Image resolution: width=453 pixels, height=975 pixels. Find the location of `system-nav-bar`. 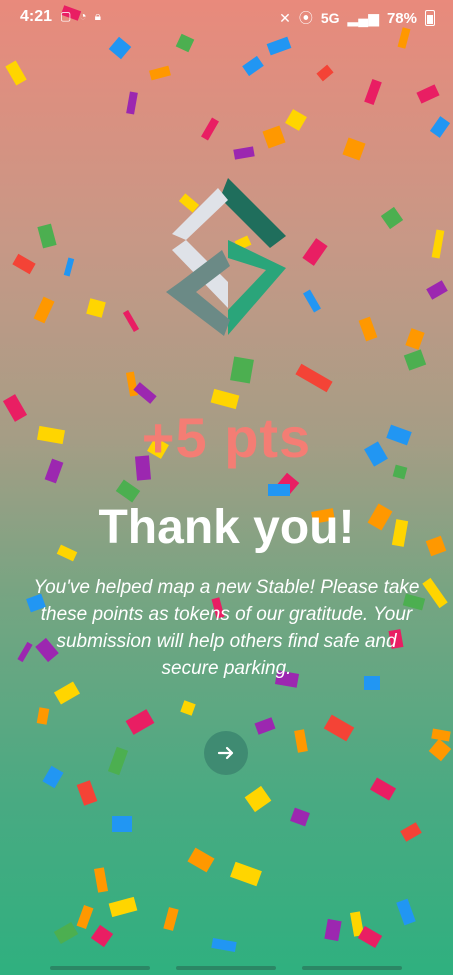

system-nav-bar is located at coordinates (226, 968).